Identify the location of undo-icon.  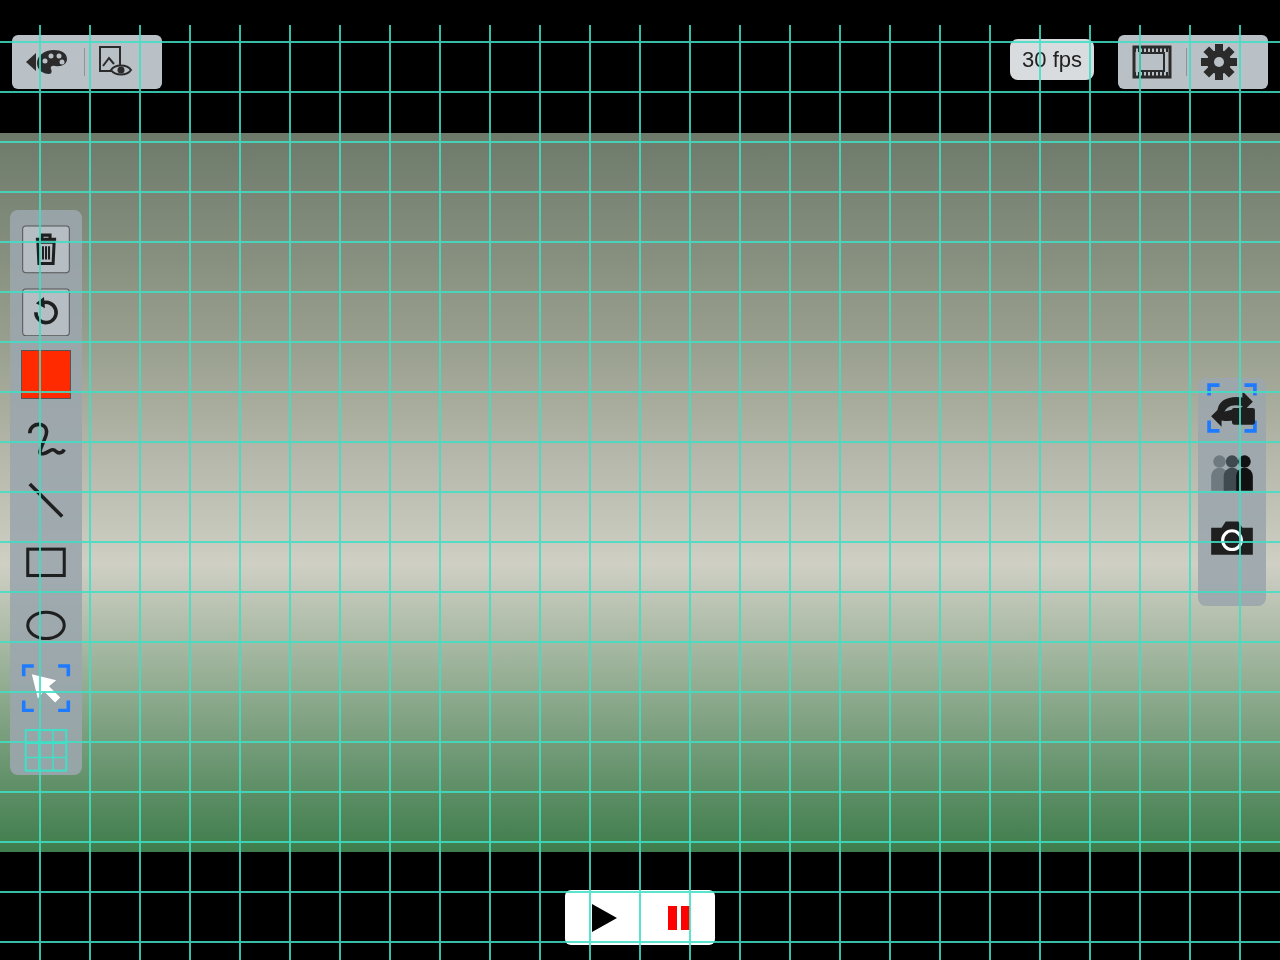
(46, 312).